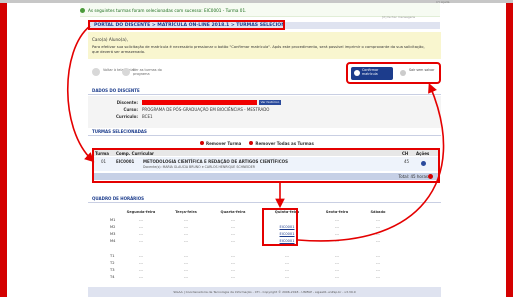 The height and width of the screenshot is (297, 513). What do you see at coordinates (118, 198) in the screenshot?
I see `horarios-section-title: Quadro de Horários` at bounding box center [118, 198].